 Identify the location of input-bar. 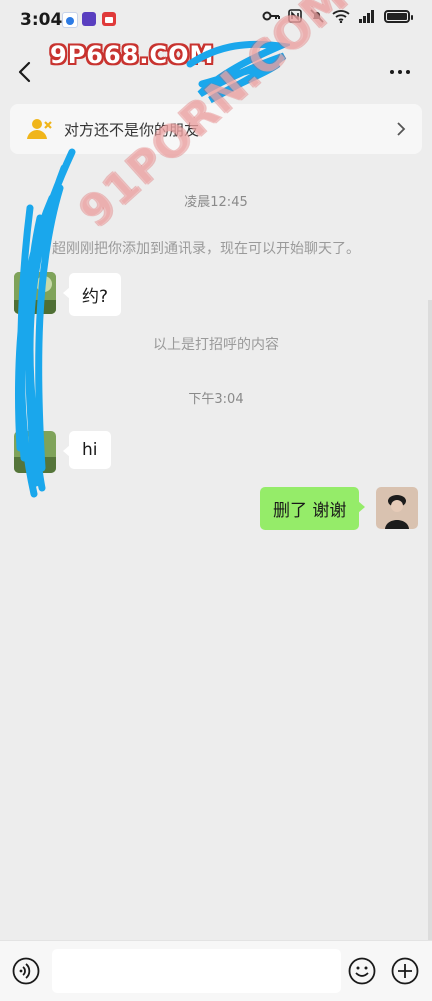
(216, 970).